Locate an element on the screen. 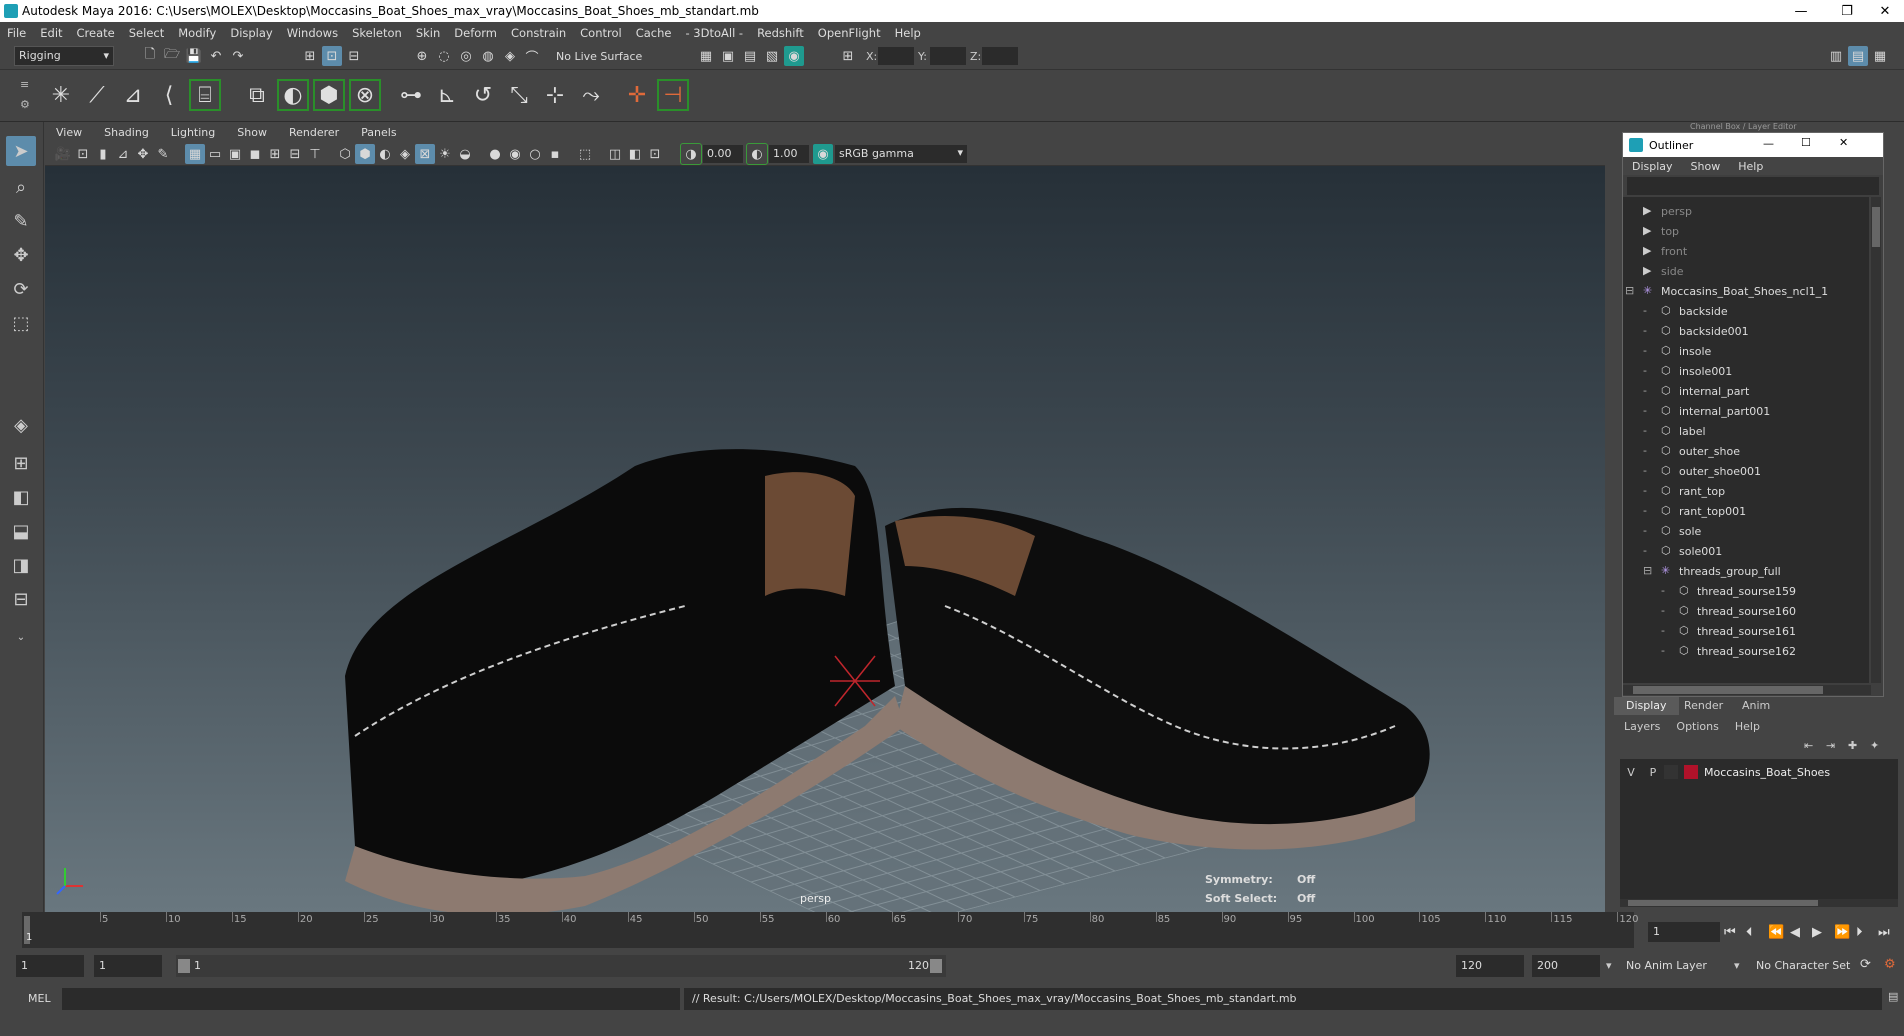  layer-horizontal-scrollbar is located at coordinates (1759, 903).